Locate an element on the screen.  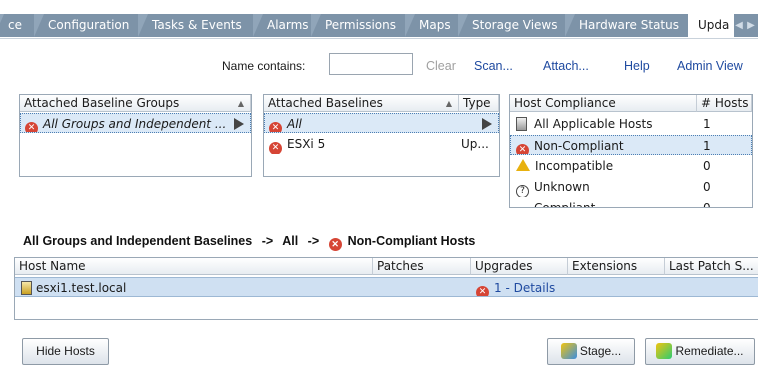
column-header-label: Patches is located at coordinates (400, 266).